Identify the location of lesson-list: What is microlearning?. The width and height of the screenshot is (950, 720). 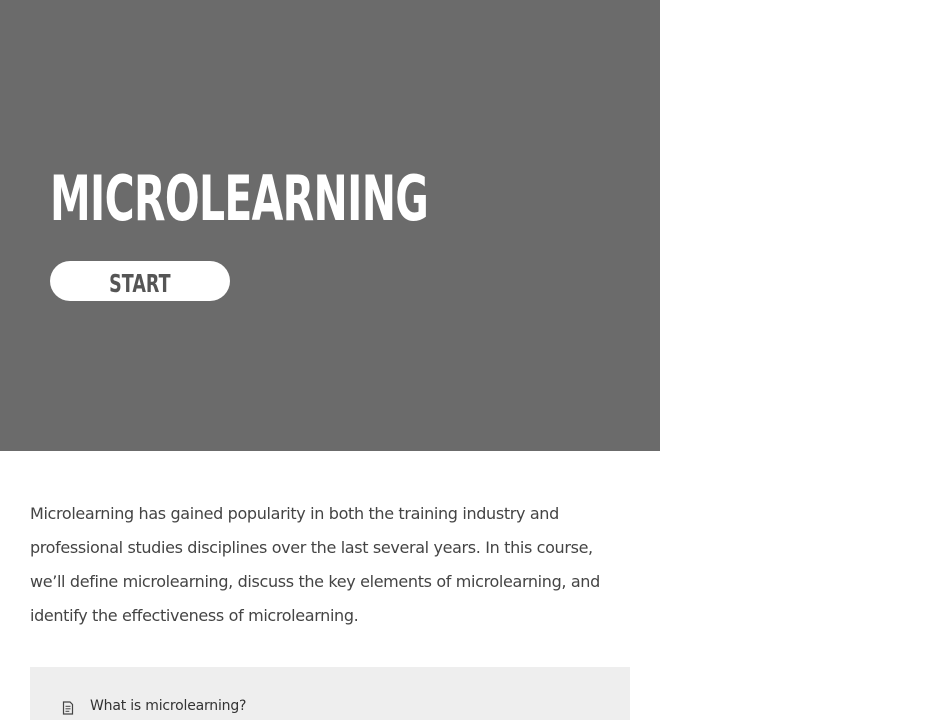
(330, 693).